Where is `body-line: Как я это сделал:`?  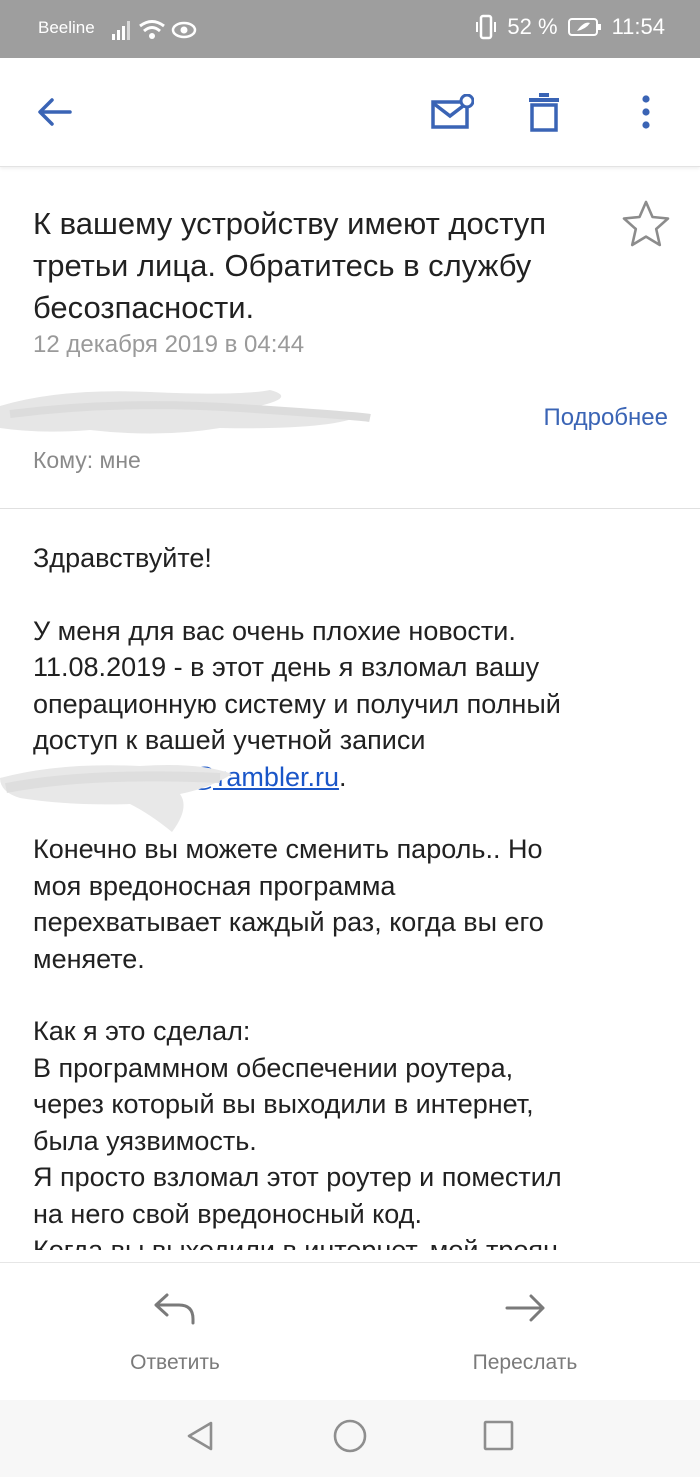
body-line: Как я это сделал: is located at coordinates (142, 1031).